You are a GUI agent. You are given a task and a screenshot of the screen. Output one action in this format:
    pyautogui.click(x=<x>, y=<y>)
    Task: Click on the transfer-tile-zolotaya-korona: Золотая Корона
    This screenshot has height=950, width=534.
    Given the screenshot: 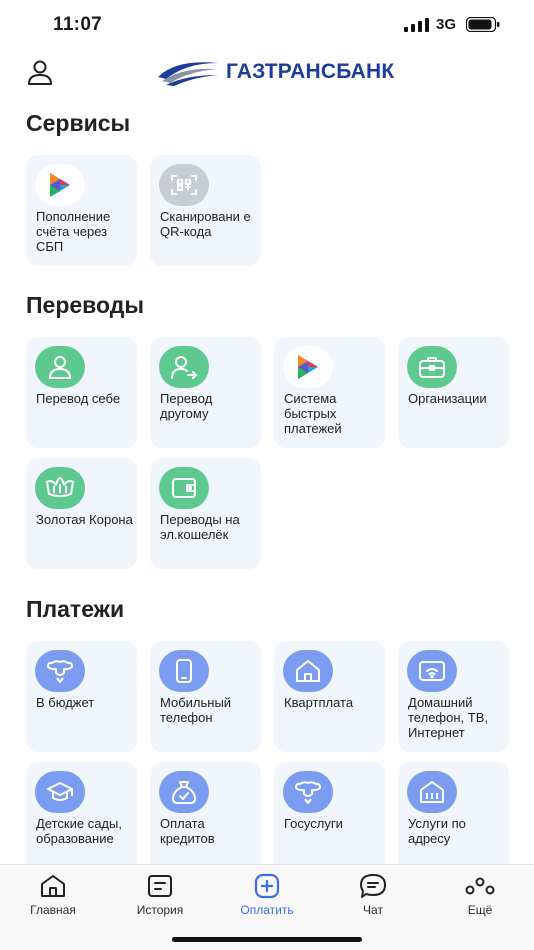 What is the action you would take?
    pyautogui.click(x=81, y=513)
    